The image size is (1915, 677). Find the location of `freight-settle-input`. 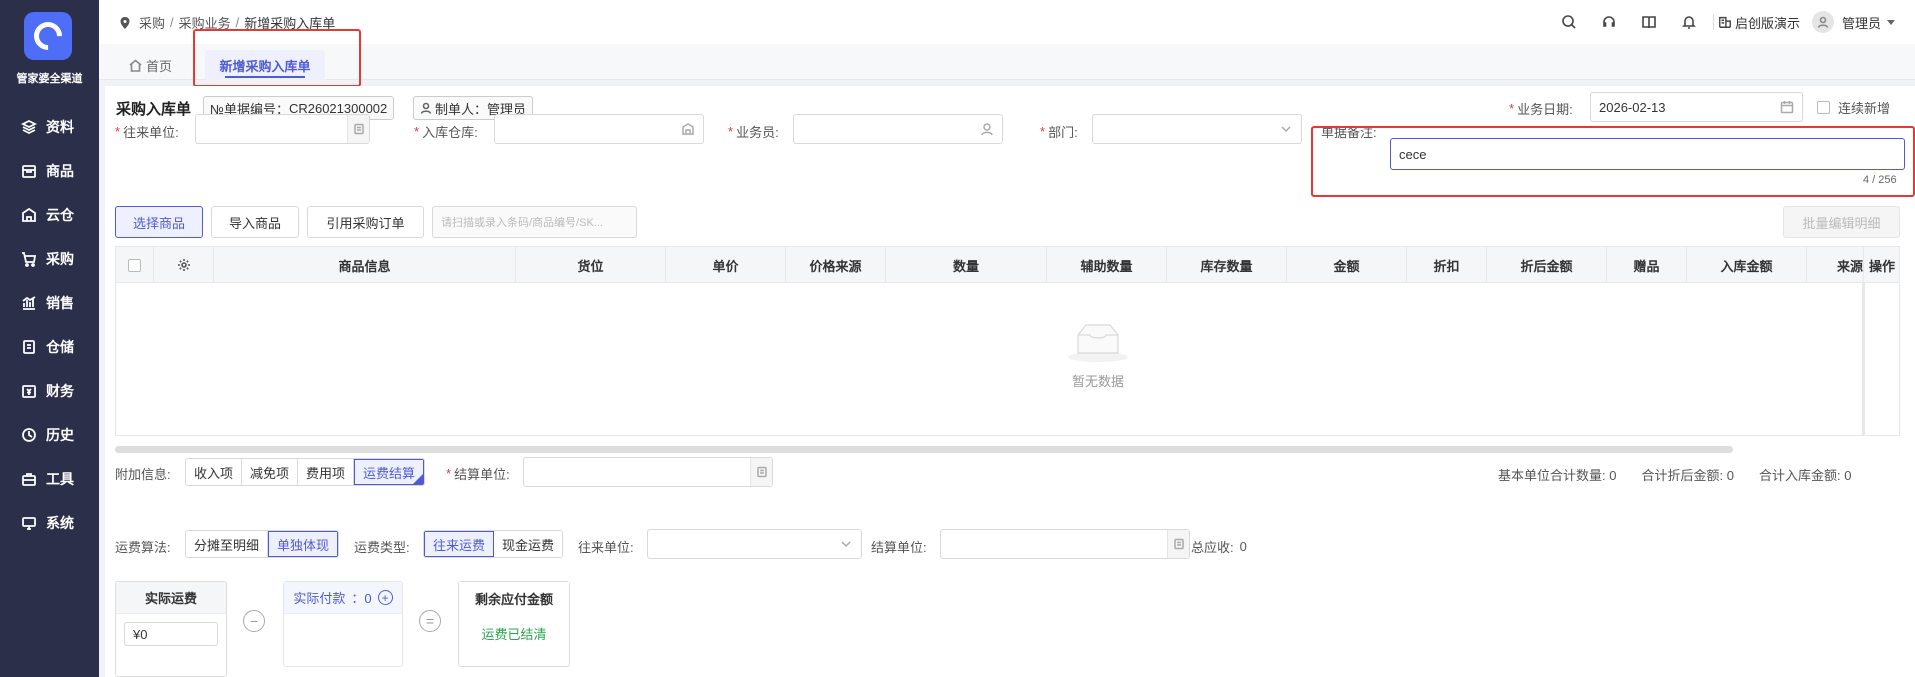

freight-settle-input is located at coordinates (1065, 544).